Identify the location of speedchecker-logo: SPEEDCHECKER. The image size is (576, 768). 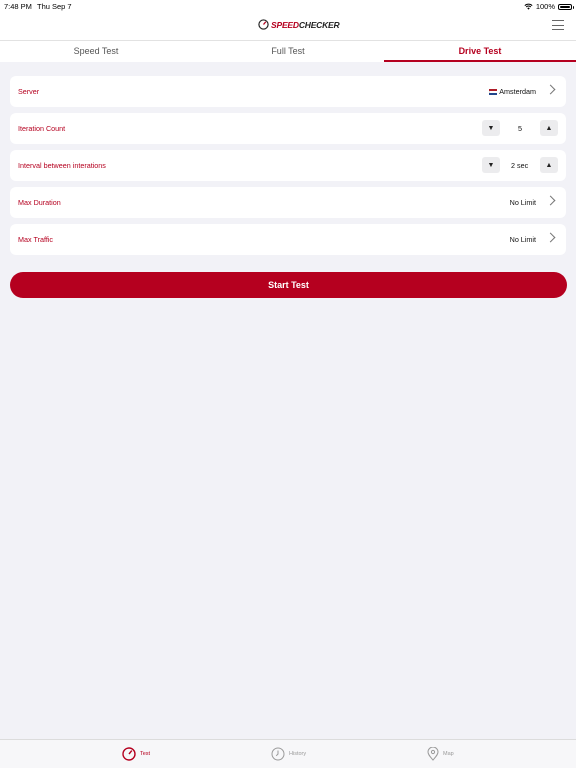
(299, 24).